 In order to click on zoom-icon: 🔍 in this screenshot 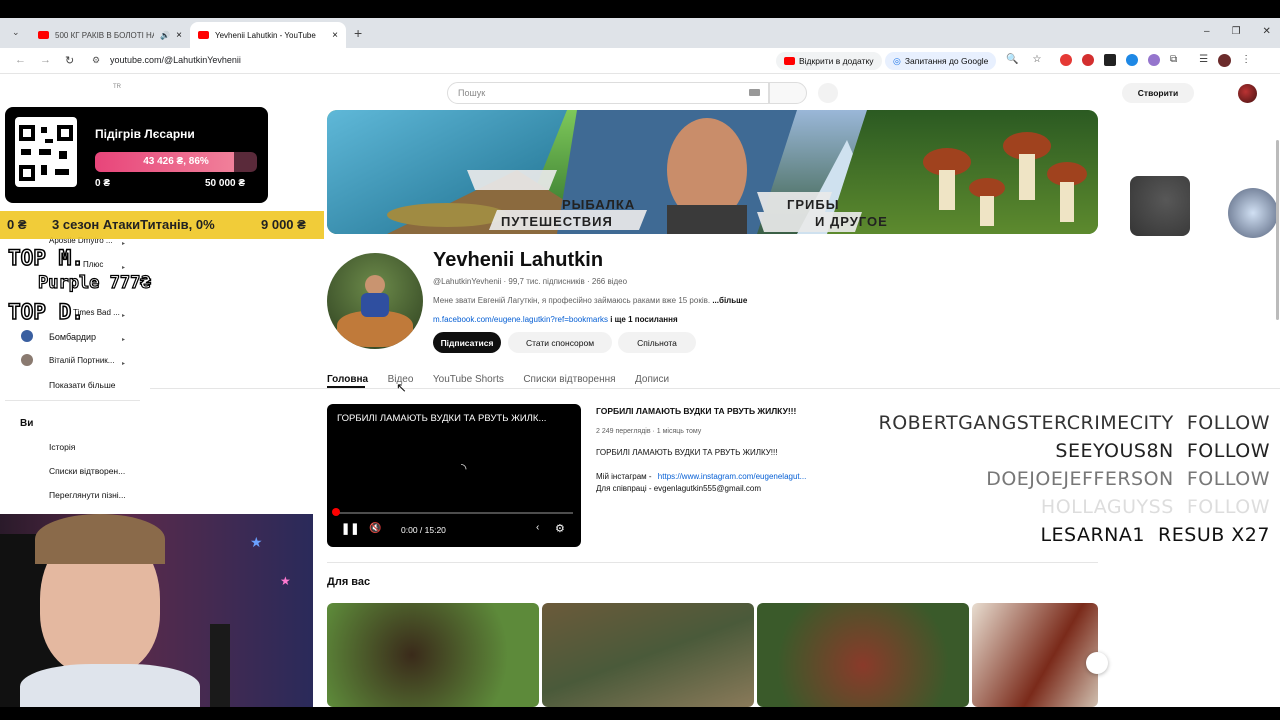, I will do `click(1012, 59)`.